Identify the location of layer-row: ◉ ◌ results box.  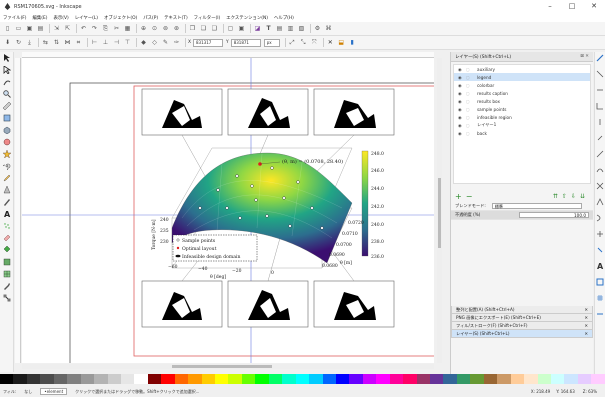
(522, 101).